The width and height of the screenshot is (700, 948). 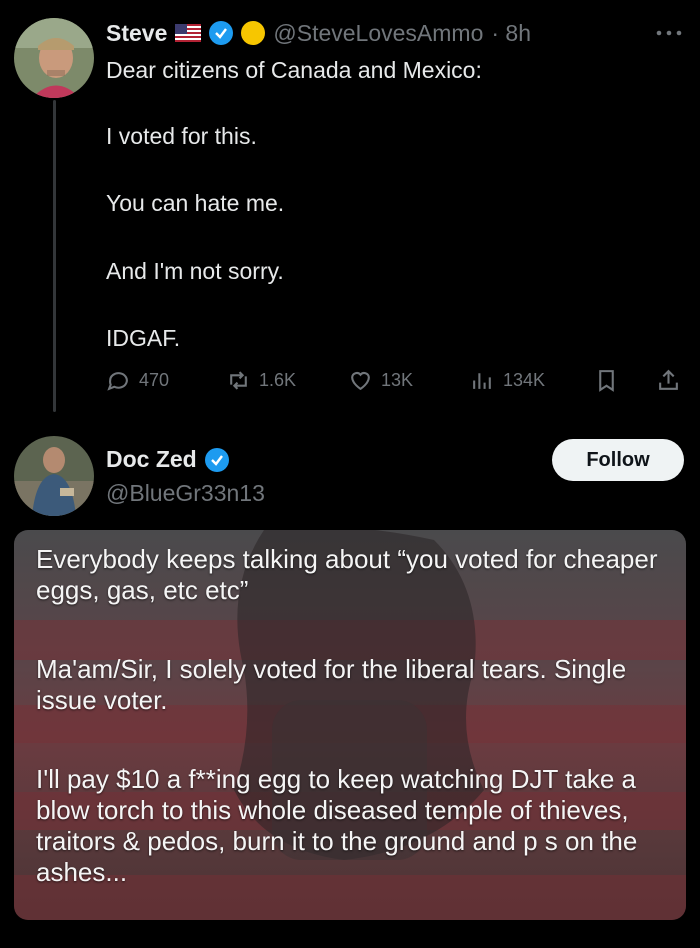 I want to click on retweet-button: 1.6K, so click(x=261, y=380).